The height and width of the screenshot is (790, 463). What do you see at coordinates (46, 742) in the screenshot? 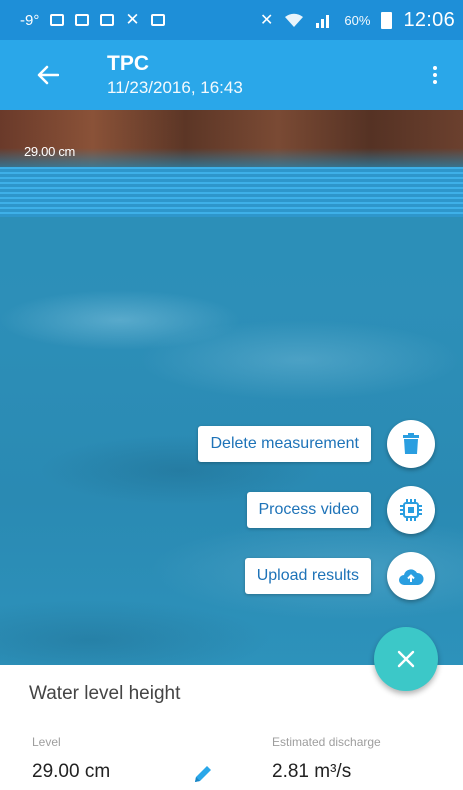
I see `level-label: Level` at bounding box center [46, 742].